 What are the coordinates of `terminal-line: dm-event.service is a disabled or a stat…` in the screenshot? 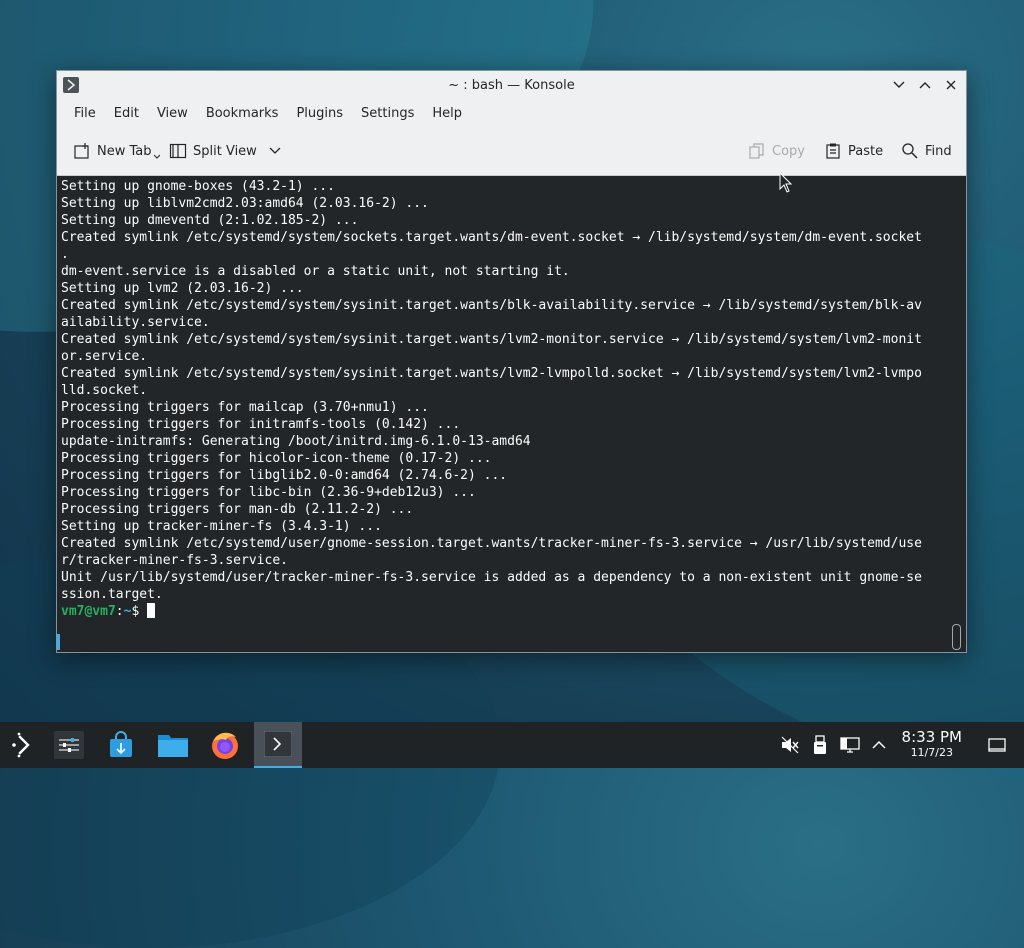 It's located at (315, 271).